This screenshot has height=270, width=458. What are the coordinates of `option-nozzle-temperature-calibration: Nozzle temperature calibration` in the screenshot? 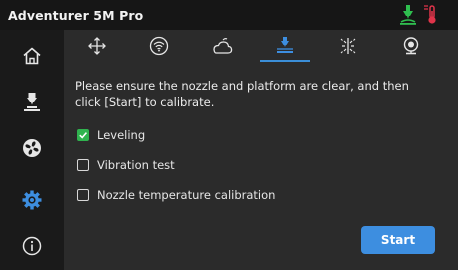 It's located at (176, 195).